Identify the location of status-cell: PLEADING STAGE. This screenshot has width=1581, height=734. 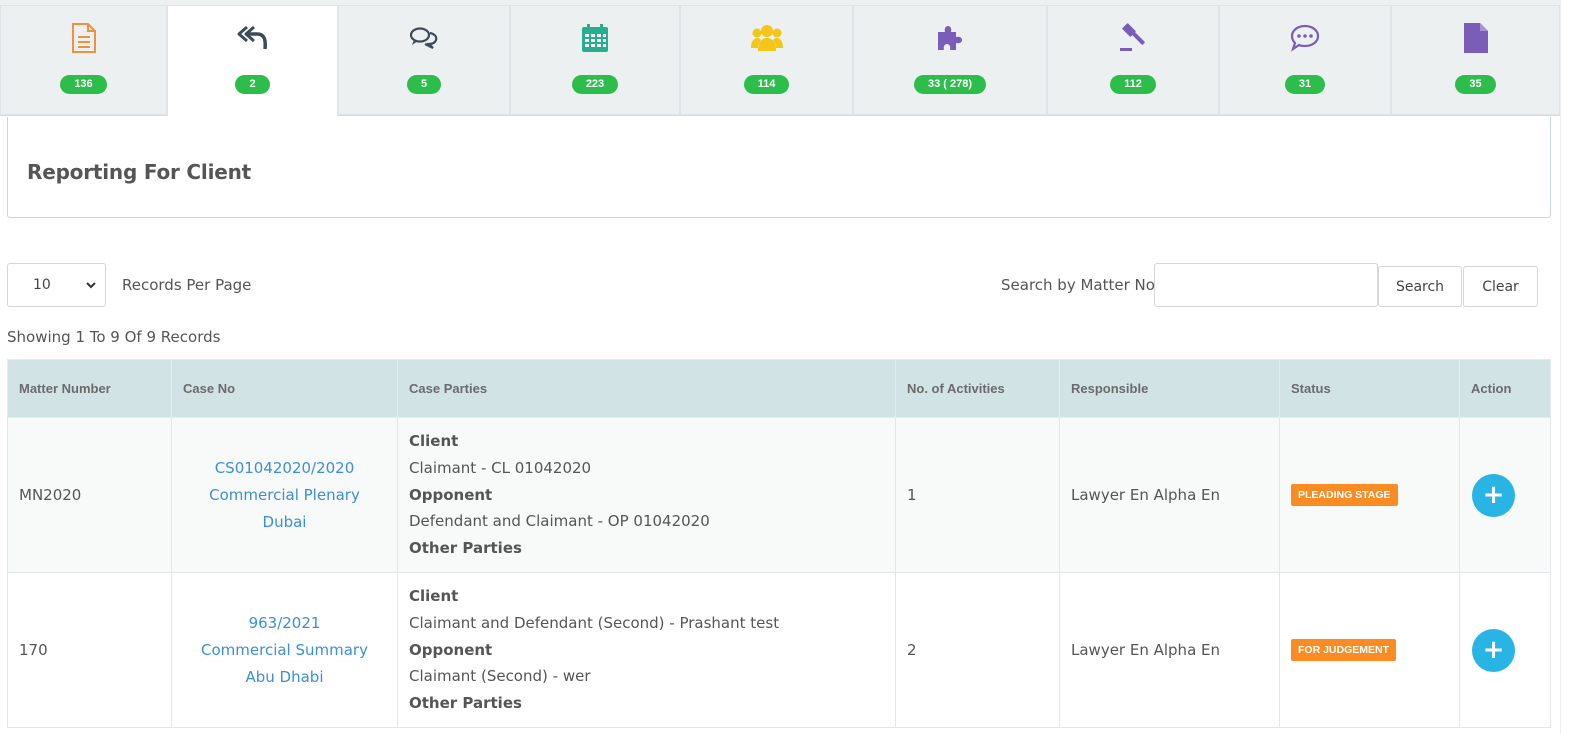
(1369, 495).